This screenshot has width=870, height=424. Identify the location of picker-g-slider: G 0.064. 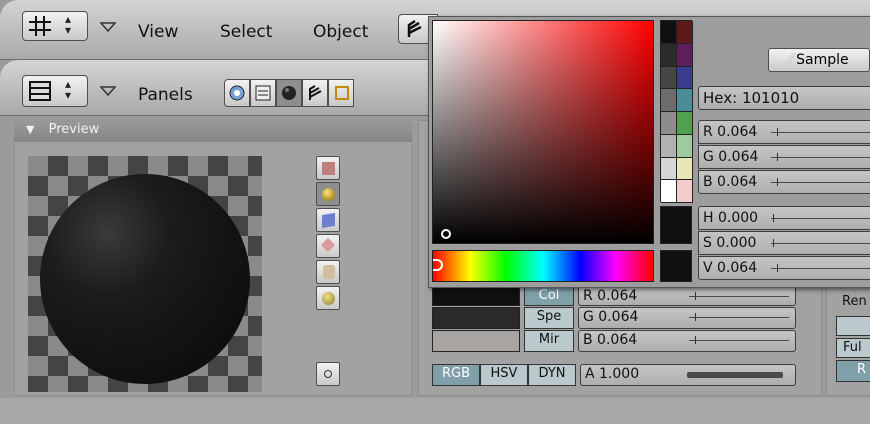
(784, 157).